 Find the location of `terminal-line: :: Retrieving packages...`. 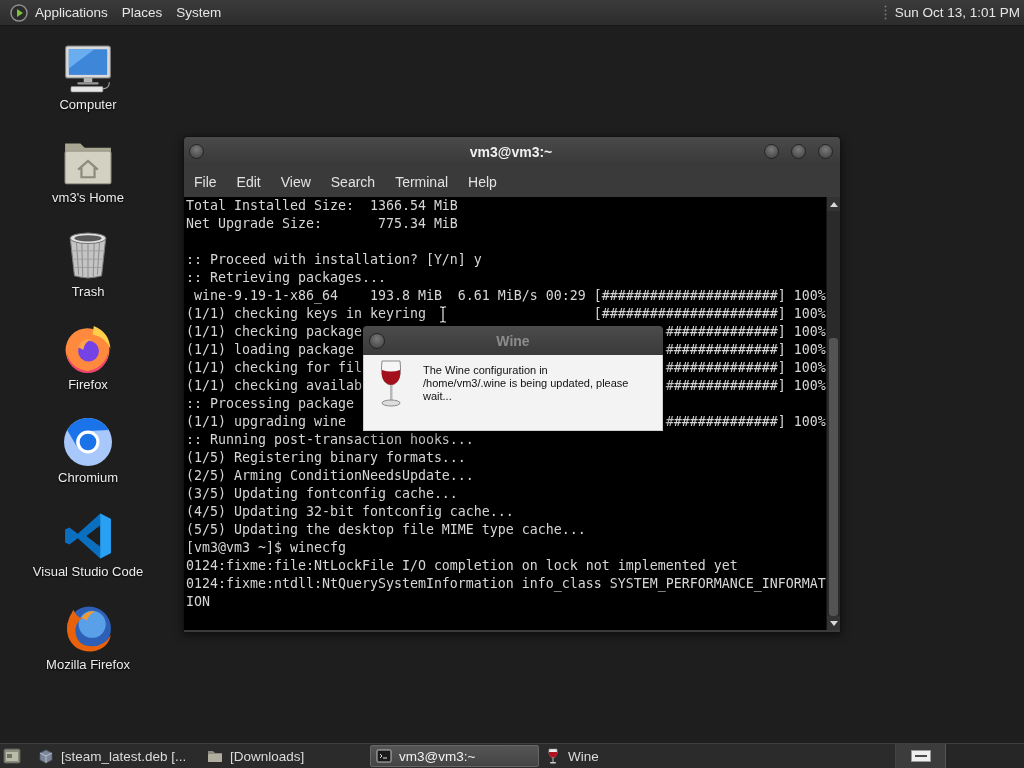

terminal-line: :: Retrieving packages... is located at coordinates (286, 278).